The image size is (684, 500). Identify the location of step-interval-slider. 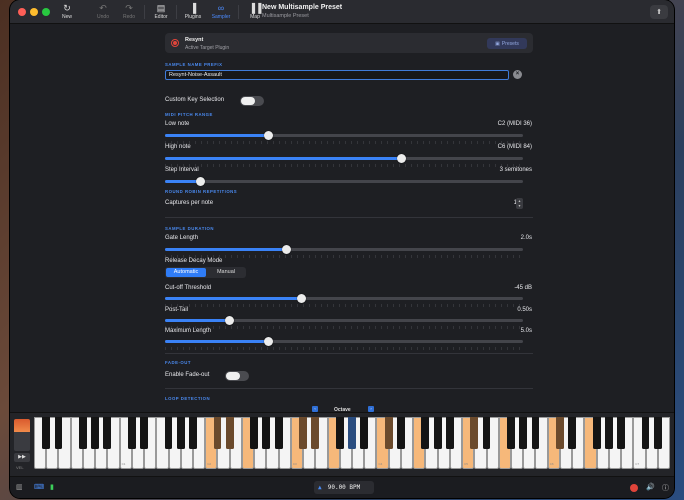
(344, 181).